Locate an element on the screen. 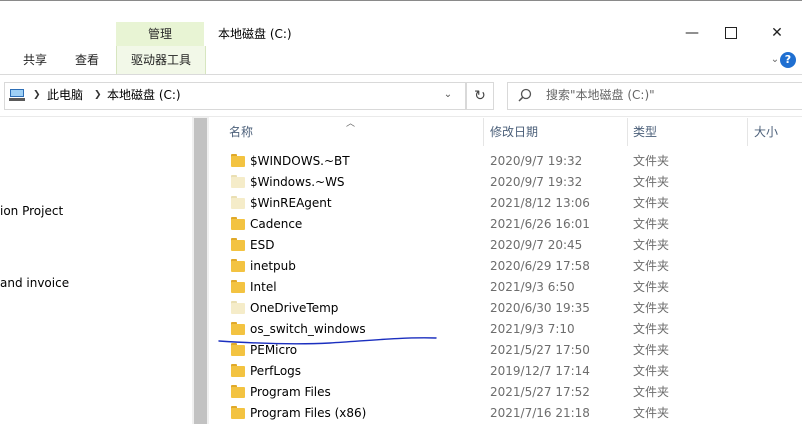 Image resolution: width=802 pixels, height=424 pixels. file-date: 2021/9/3 6:50 is located at coordinates (532, 287).